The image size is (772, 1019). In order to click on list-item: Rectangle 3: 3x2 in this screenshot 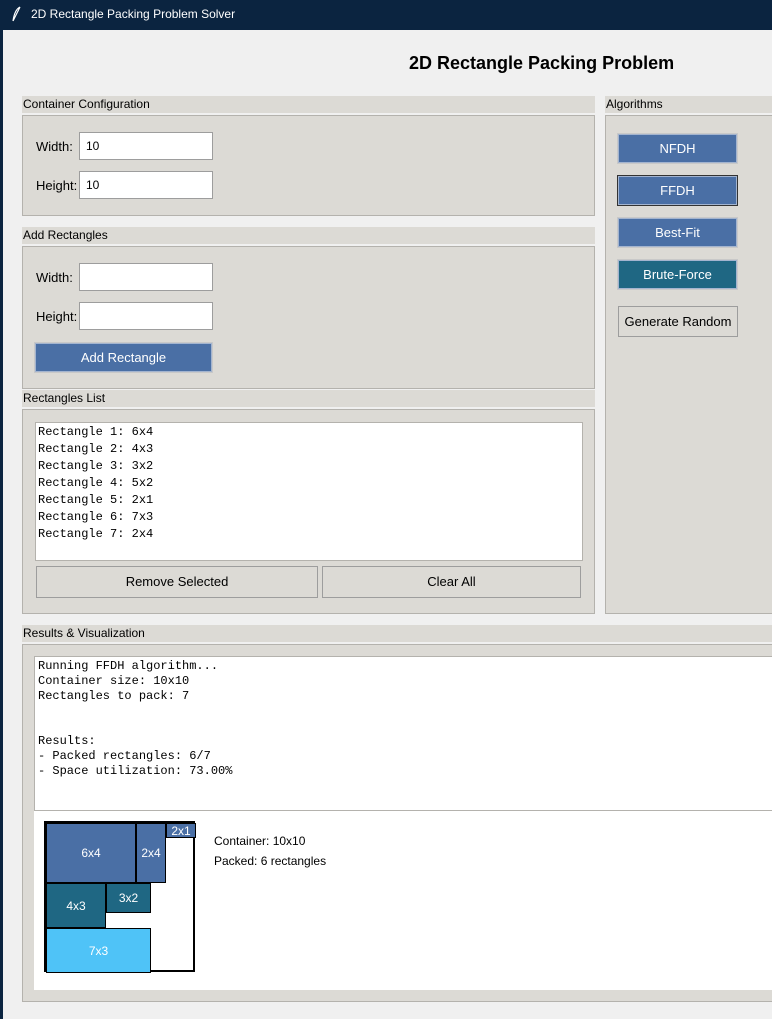, I will do `click(310, 466)`.